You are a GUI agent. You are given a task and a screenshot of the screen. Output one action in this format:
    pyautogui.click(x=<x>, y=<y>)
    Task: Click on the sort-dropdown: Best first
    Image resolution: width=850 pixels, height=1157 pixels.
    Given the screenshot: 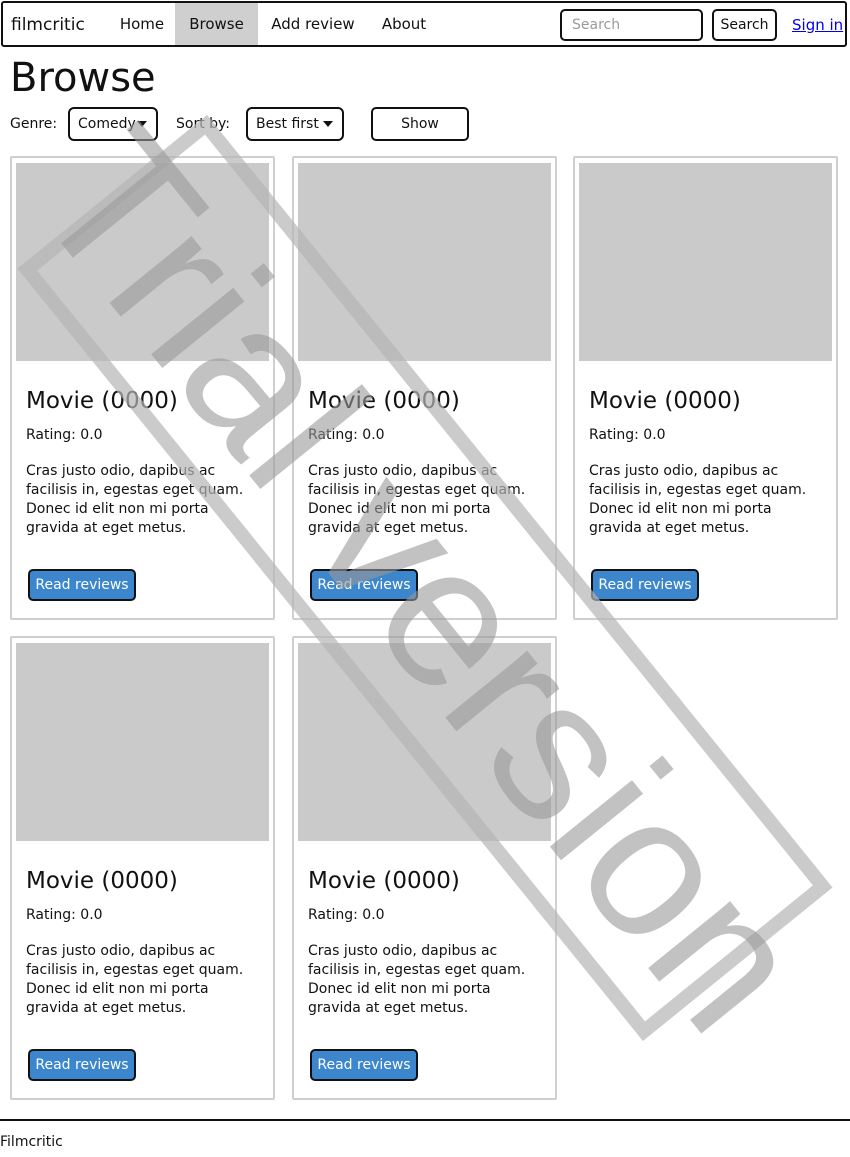 What is the action you would take?
    pyautogui.click(x=295, y=124)
    